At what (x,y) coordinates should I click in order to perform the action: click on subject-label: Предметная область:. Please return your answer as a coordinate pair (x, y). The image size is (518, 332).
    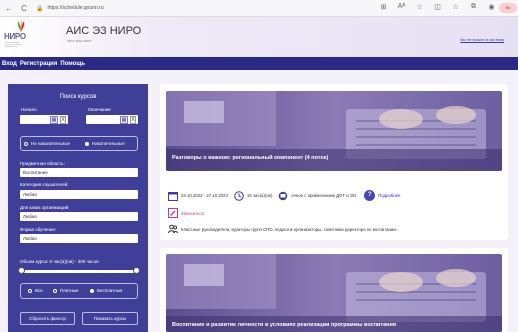
    Looking at the image, I should click on (42, 163).